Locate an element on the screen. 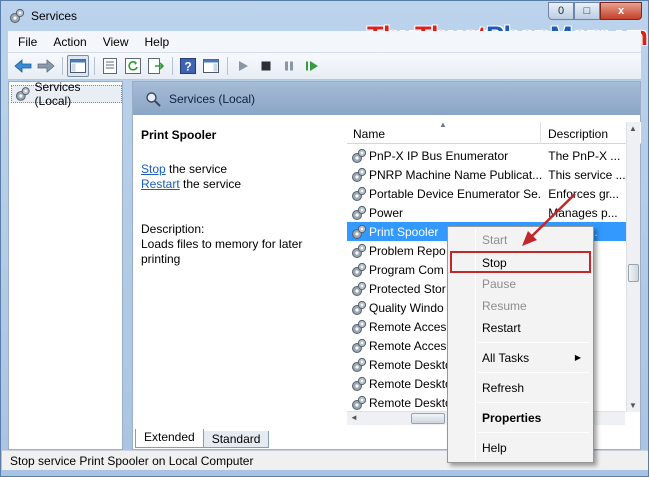  forward-button is located at coordinates (46, 66).